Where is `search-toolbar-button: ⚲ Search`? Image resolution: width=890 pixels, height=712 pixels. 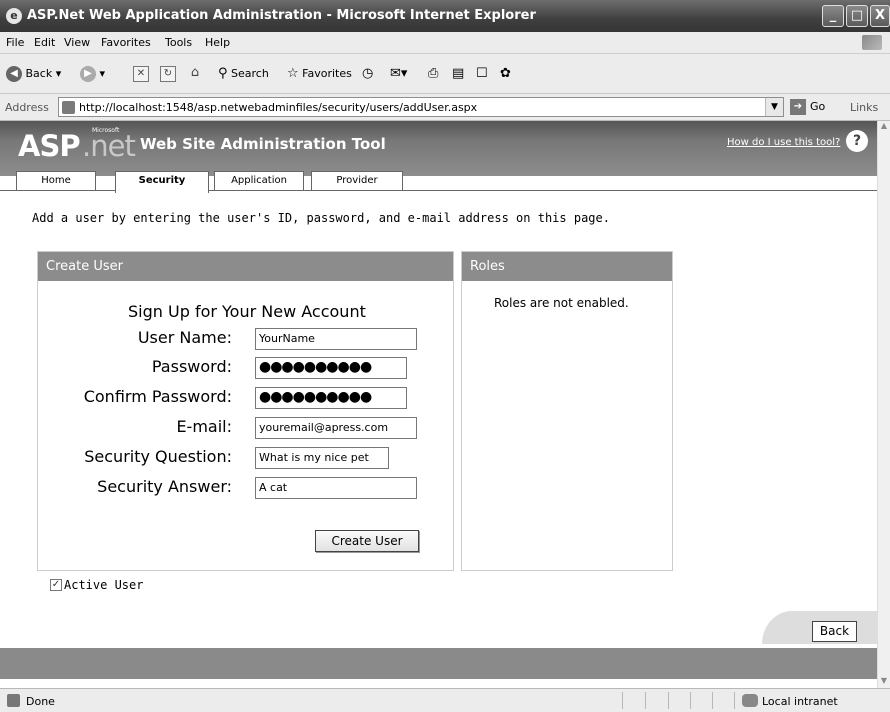
search-toolbar-button: ⚲ Search is located at coordinates (243, 73).